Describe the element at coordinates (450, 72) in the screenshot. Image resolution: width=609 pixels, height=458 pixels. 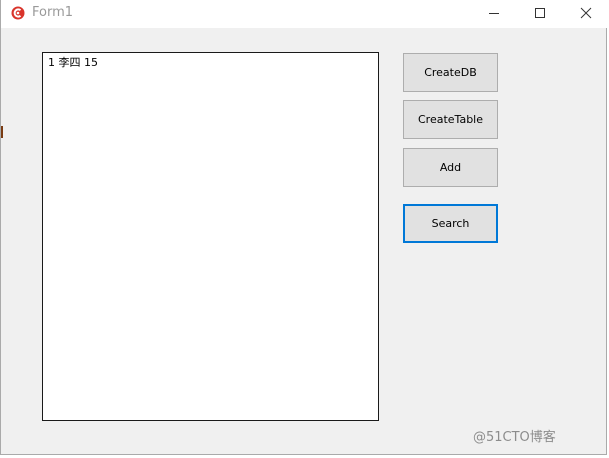
I see `create-db-button: CreateDB` at that location.